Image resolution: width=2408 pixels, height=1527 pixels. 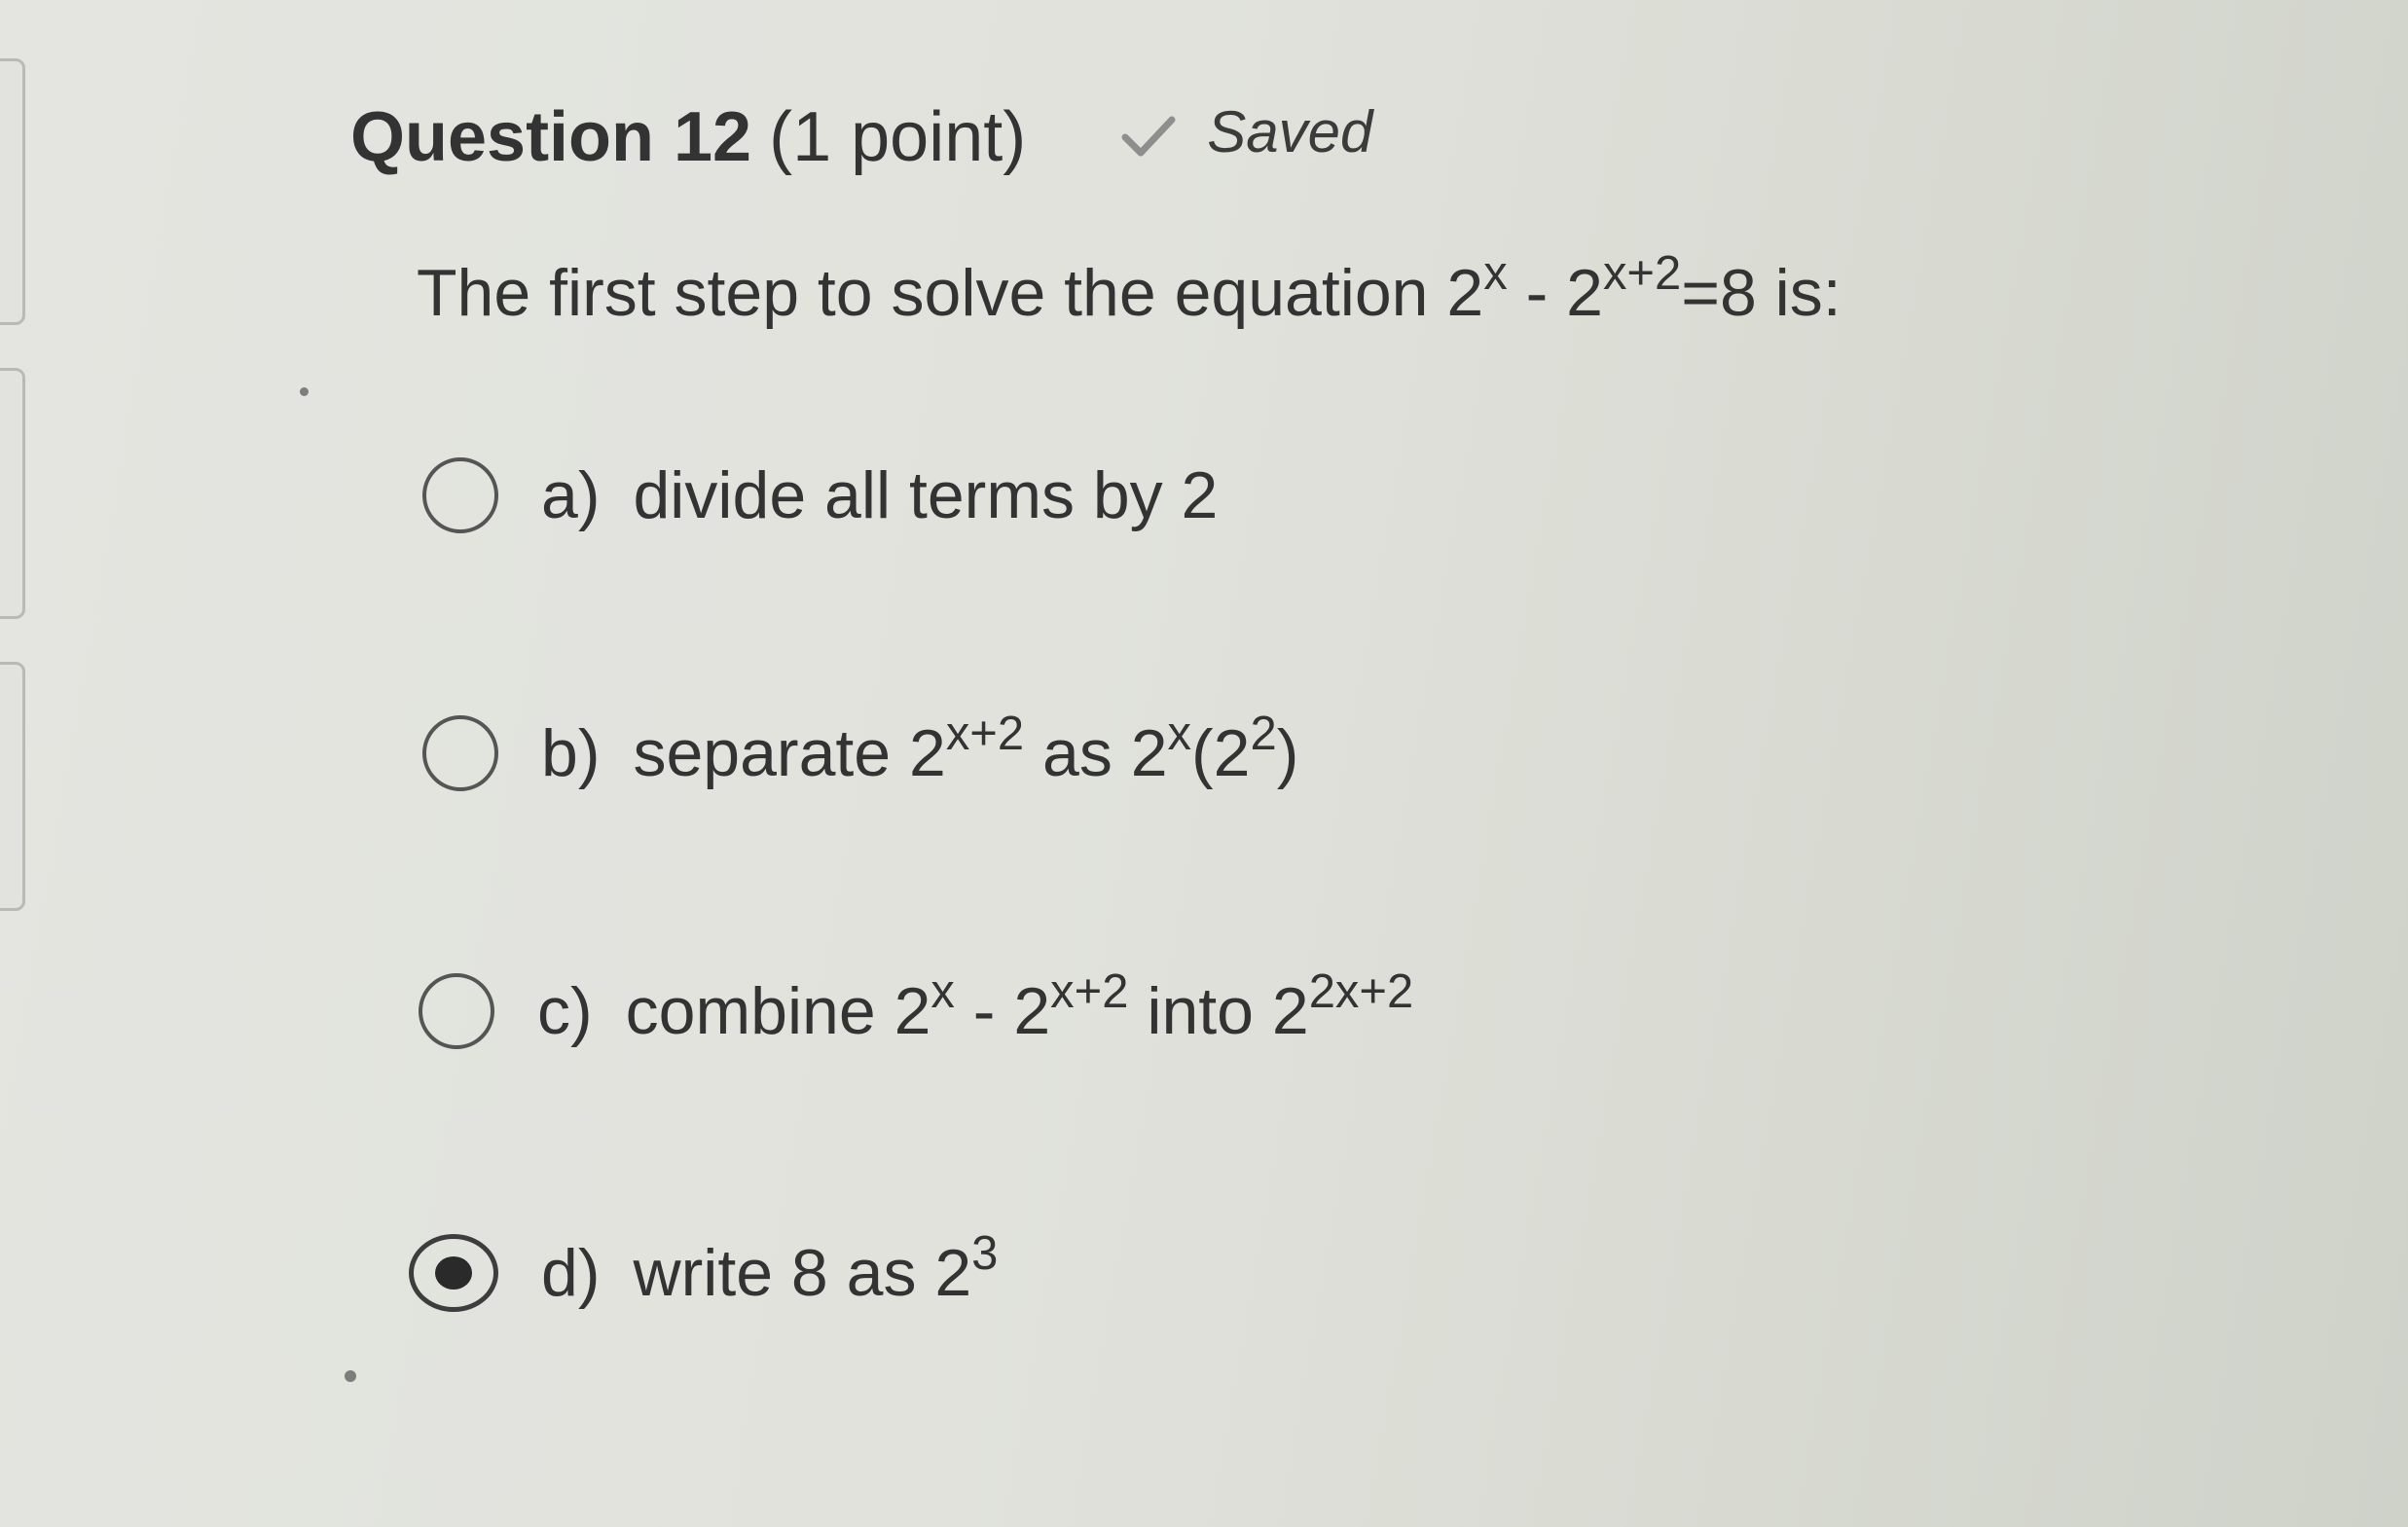 I want to click on option-text: separate 2, so click(x=789, y=753).